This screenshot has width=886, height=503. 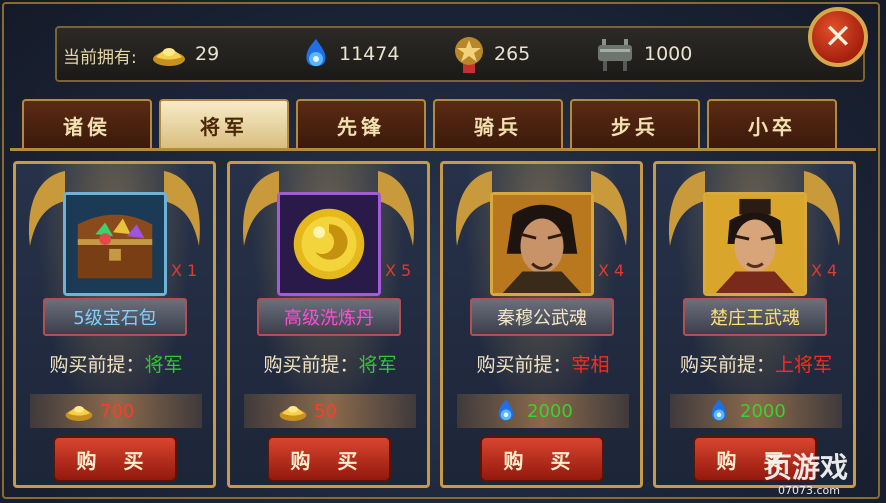 I want to click on tab-label: 步兵, so click(x=635, y=126).